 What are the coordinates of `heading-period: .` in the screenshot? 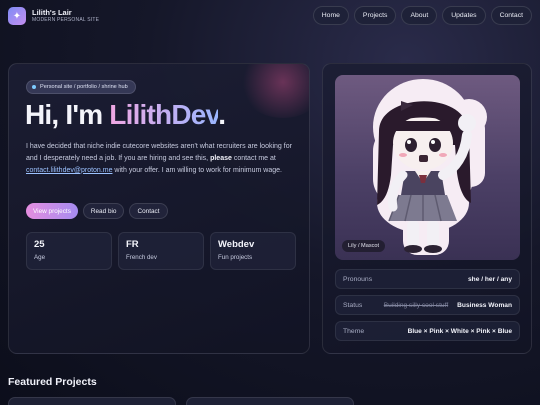 It's located at (222, 114).